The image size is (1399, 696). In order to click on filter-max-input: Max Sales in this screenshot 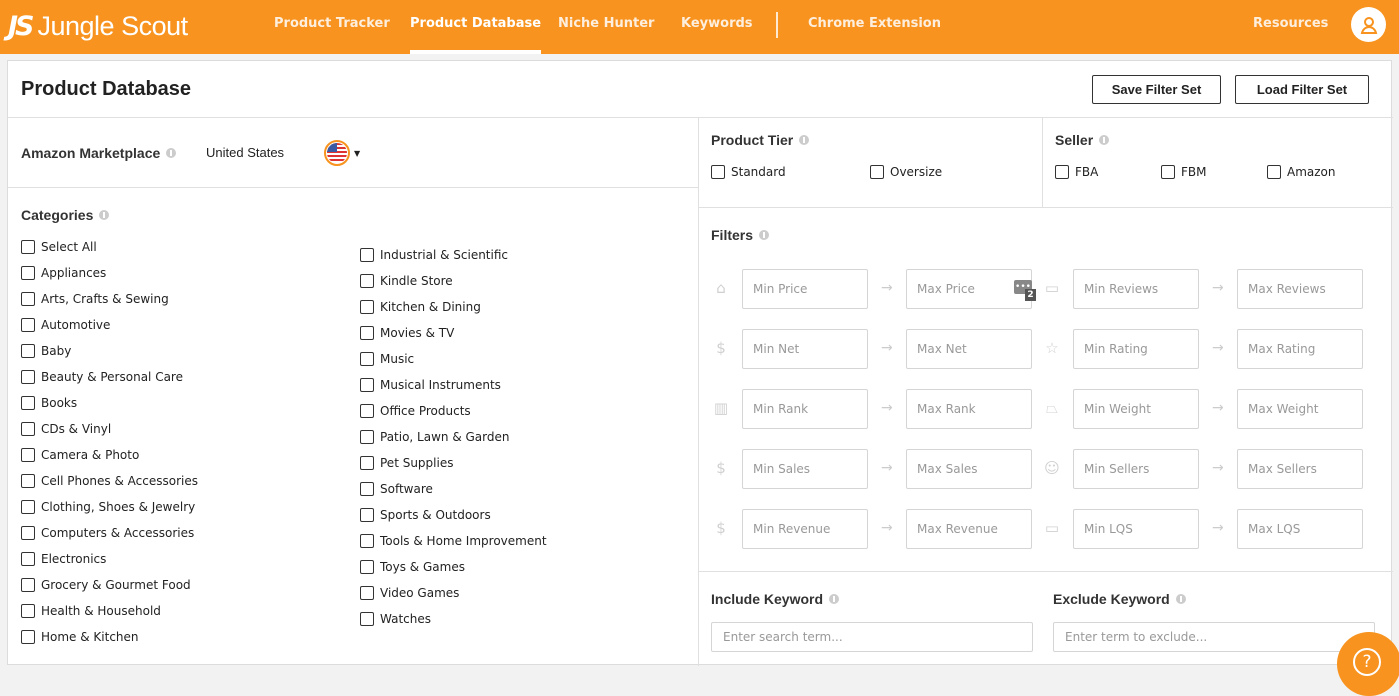, I will do `click(969, 469)`.